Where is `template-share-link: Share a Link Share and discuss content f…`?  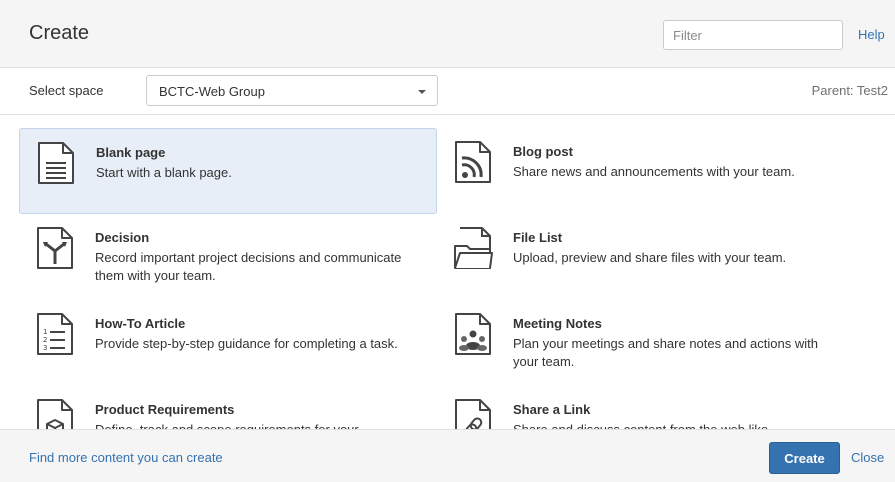 template-share-link: Share a Link Share and discuss content f… is located at coordinates (646, 407).